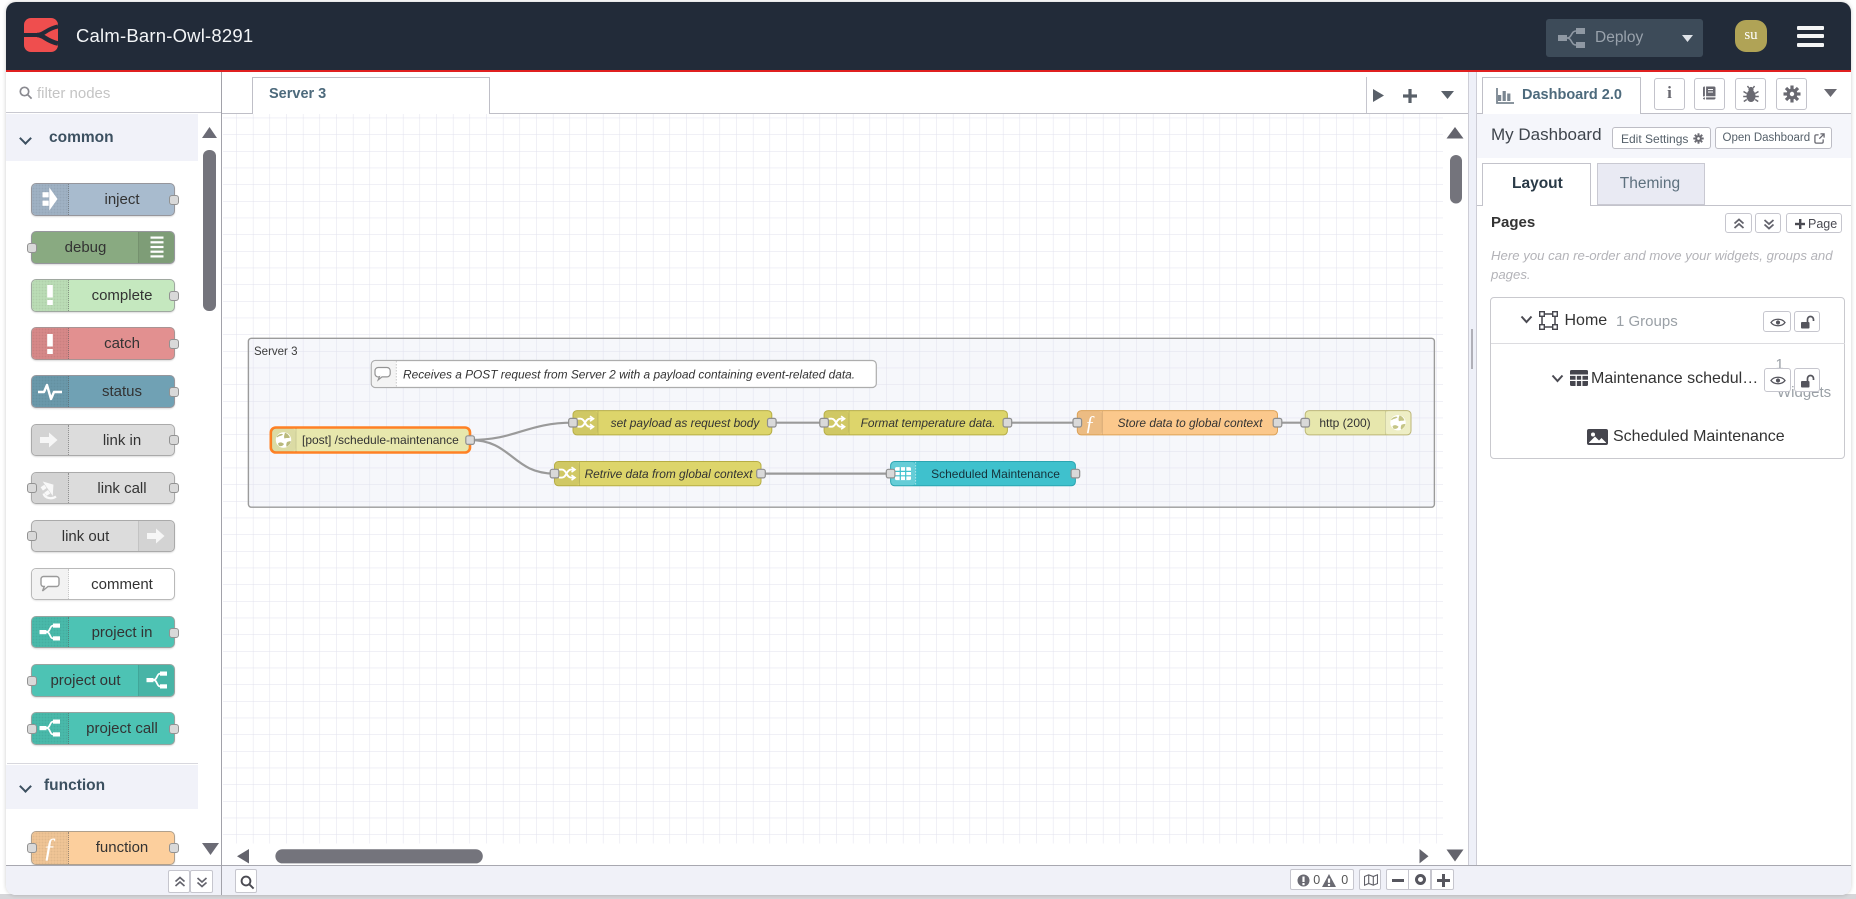 Image resolution: width=1856 pixels, height=899 pixels. I want to click on svg-text: Format temperature data., so click(928, 423).